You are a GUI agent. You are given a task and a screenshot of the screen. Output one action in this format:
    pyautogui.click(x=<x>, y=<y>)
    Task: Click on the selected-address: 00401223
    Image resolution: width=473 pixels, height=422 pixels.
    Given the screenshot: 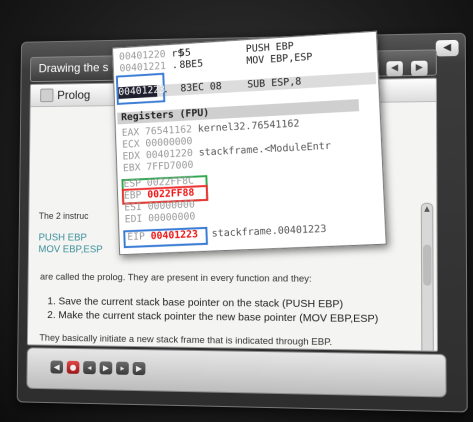 What is the action you would take?
    pyautogui.click(x=137, y=92)
    